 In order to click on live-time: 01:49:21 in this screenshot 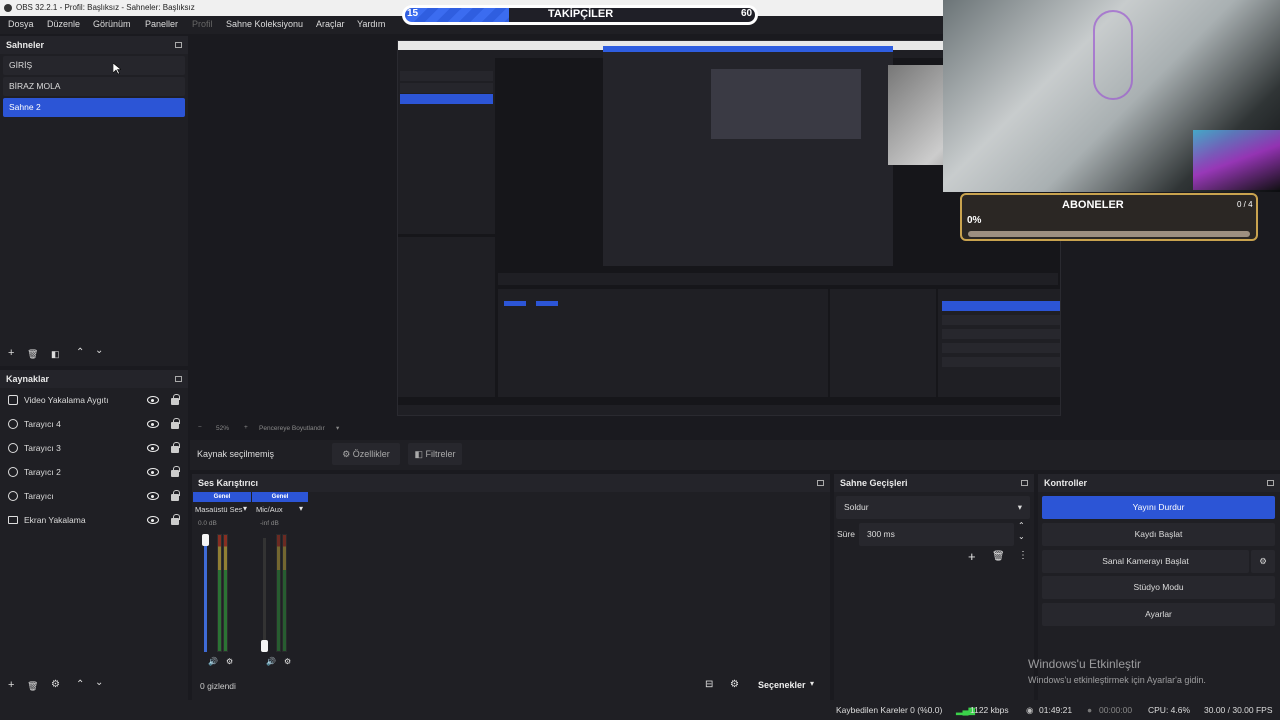, I will do `click(1056, 710)`.